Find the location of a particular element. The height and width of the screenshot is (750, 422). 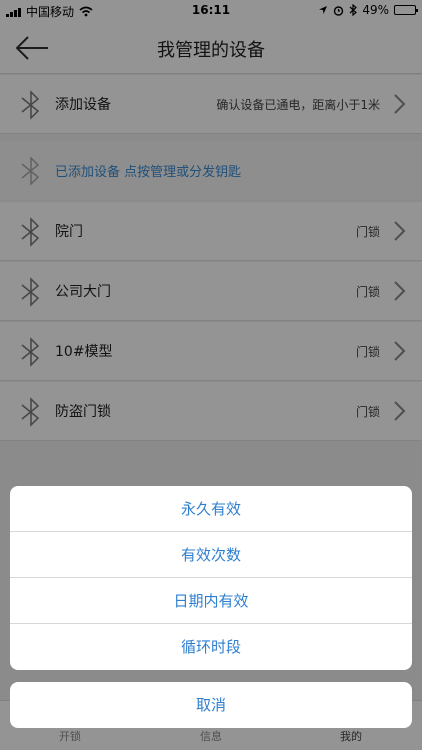

action-sheet-cancel: 取消 is located at coordinates (211, 705).